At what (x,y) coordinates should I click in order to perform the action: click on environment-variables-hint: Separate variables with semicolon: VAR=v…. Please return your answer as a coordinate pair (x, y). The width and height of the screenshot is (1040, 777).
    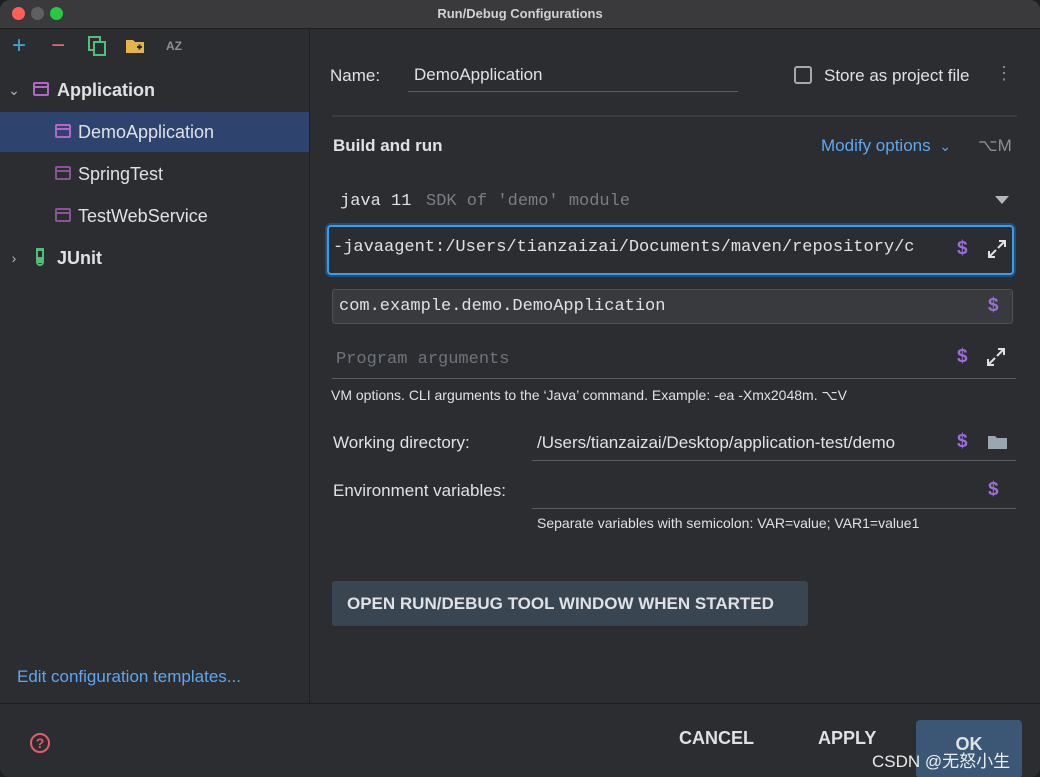
    Looking at the image, I should click on (728, 523).